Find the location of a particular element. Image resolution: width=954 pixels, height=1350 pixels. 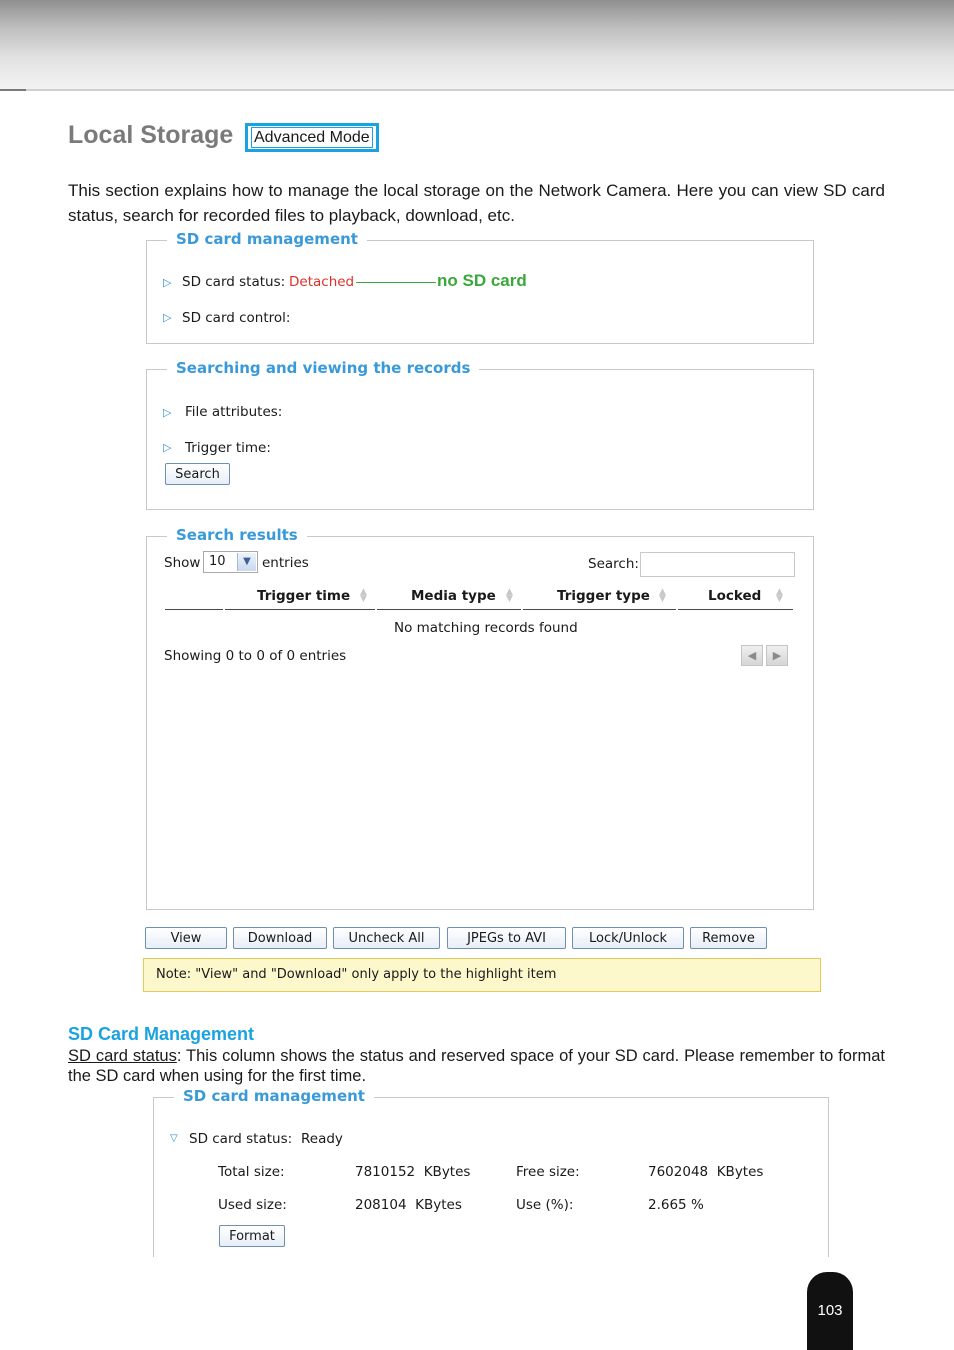

advanced-mode-badge: Advanced Mode is located at coordinates (312, 137).